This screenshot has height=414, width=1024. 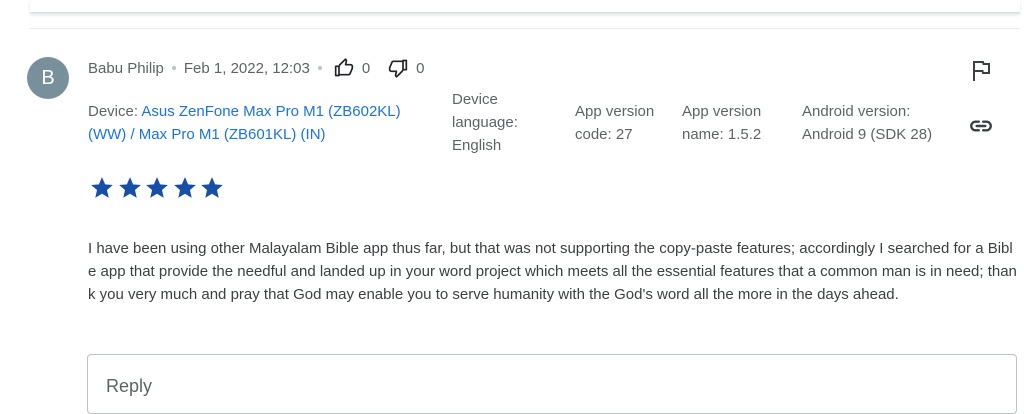 I want to click on avatar: B, so click(x=48, y=78).